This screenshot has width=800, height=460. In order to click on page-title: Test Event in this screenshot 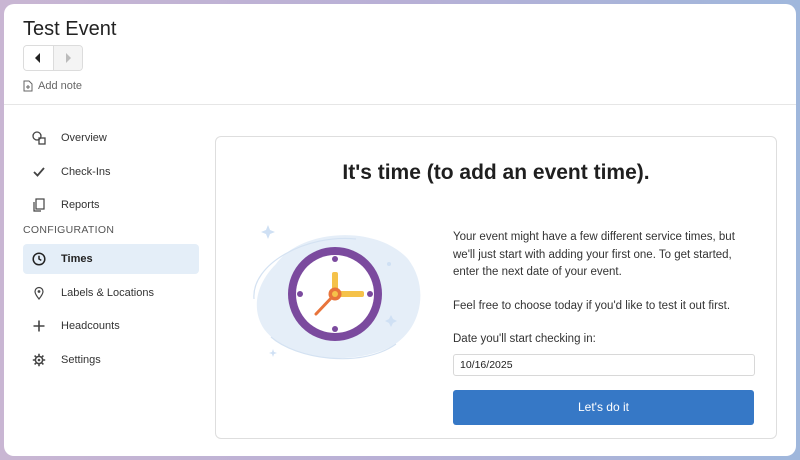, I will do `click(70, 29)`.